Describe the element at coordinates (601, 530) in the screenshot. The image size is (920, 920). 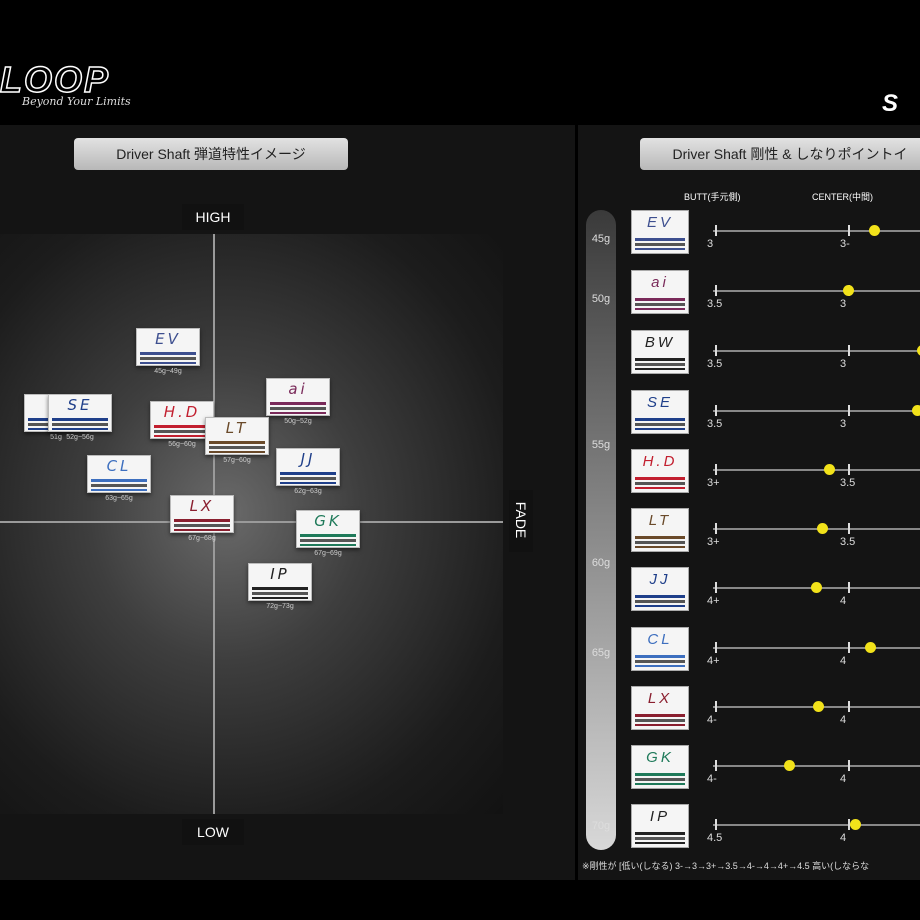
I see `weight-scale-bar` at that location.